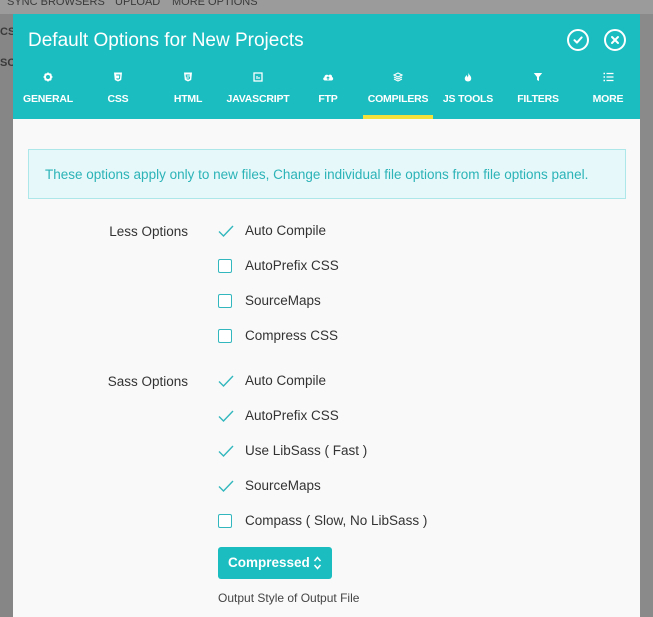  What do you see at coordinates (118, 77) in the screenshot?
I see `css-shield-icon` at bounding box center [118, 77].